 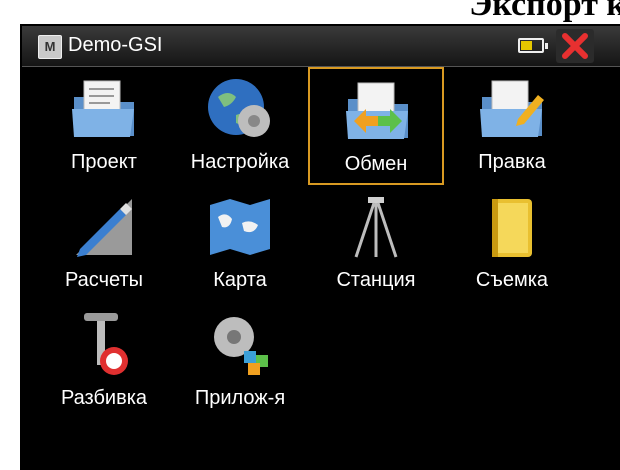 I want to click on title-bar: M Demo-GSI, so click(x=321, y=46).